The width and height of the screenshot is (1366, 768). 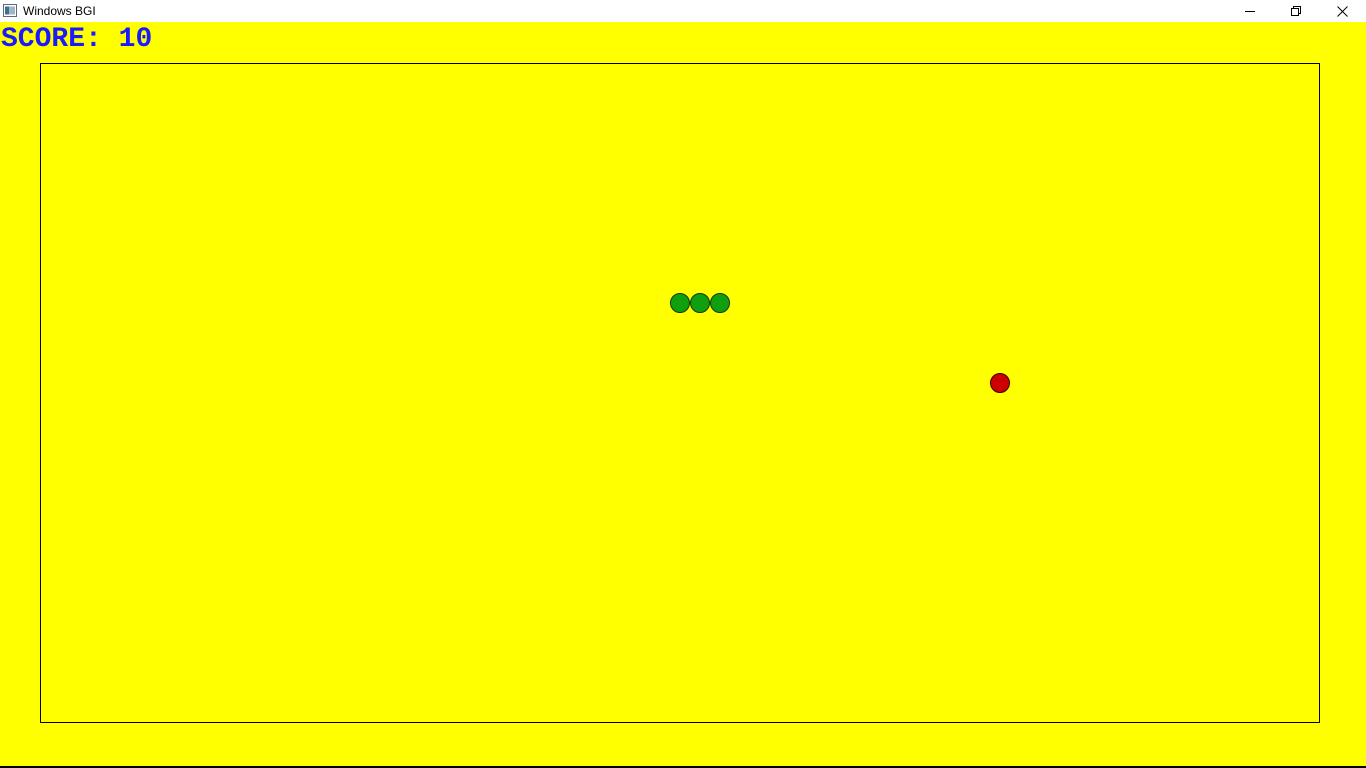 I want to click on close-icon, so click(x=1342, y=11).